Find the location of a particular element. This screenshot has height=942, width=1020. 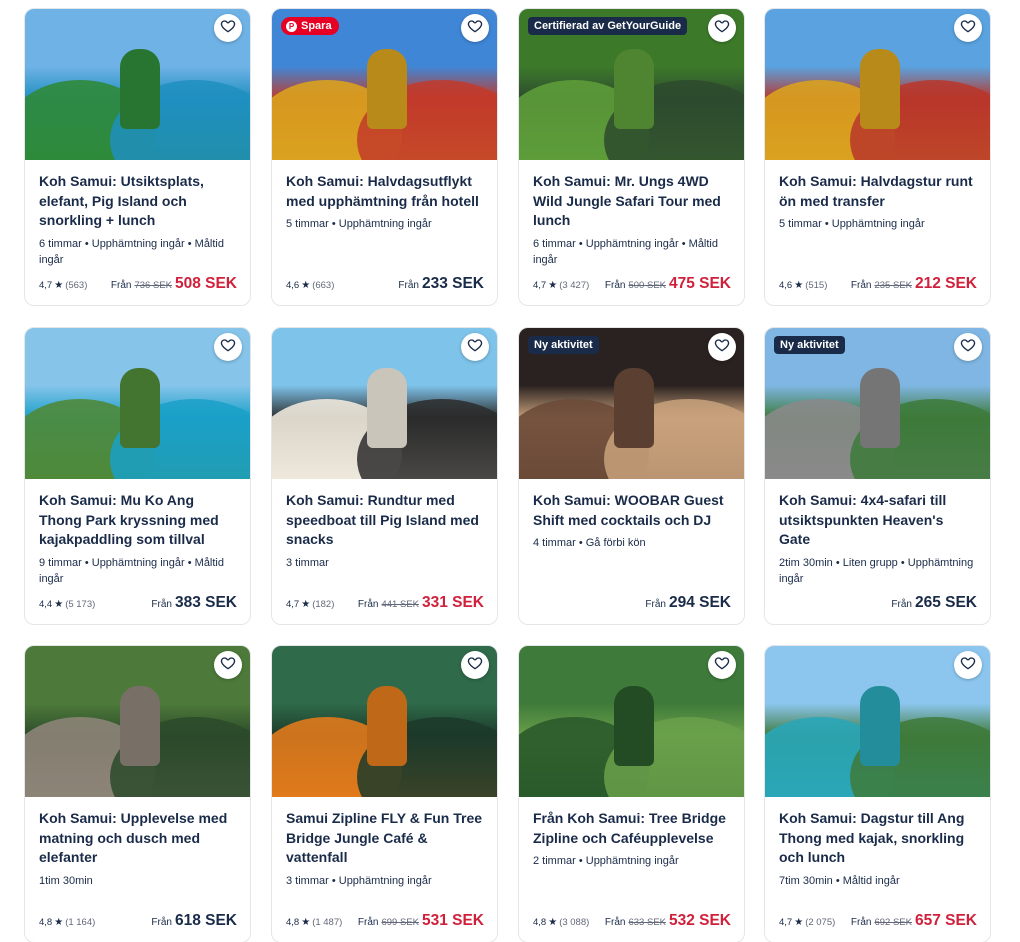

review-count: (3 427) is located at coordinates (574, 285).